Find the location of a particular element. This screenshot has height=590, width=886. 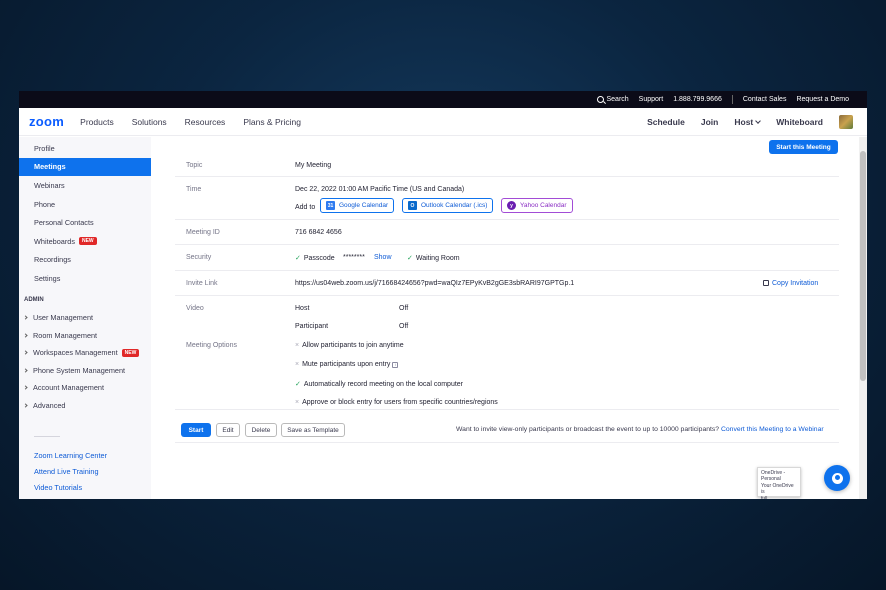

convert-to-webinar-link: Convert this Meeting to a Webinar is located at coordinates (772, 429).